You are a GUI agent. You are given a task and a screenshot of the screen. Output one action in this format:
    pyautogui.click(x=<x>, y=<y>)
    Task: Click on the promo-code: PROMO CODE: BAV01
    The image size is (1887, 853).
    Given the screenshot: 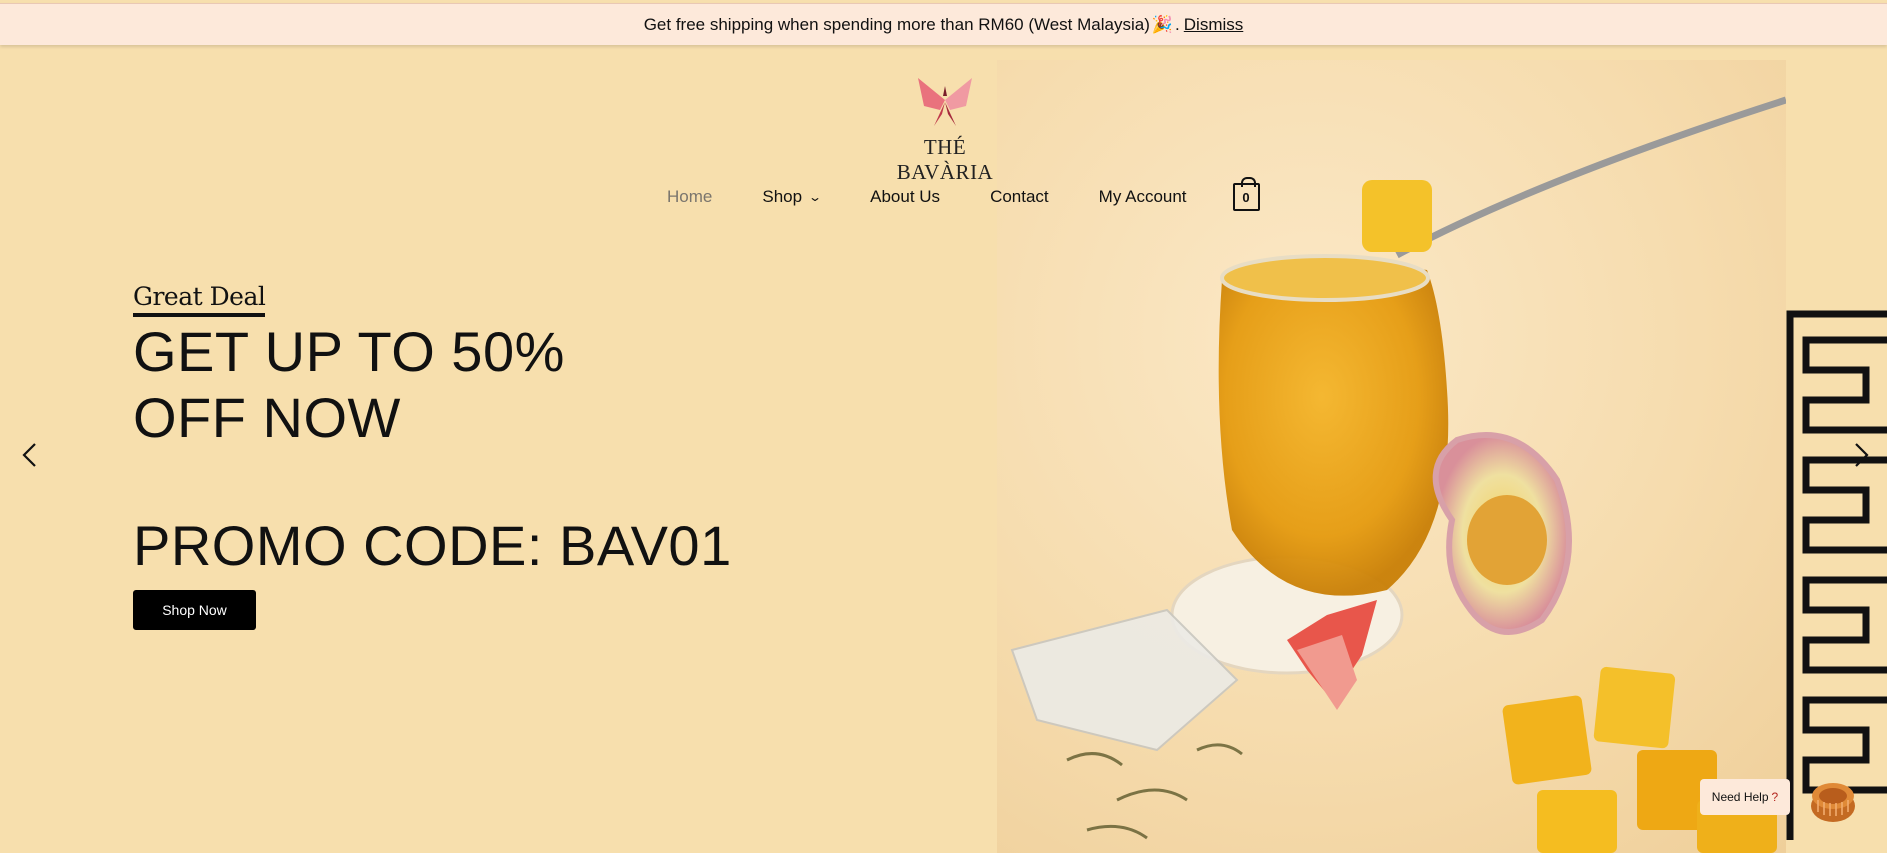 What is the action you would take?
    pyautogui.click(x=432, y=545)
    